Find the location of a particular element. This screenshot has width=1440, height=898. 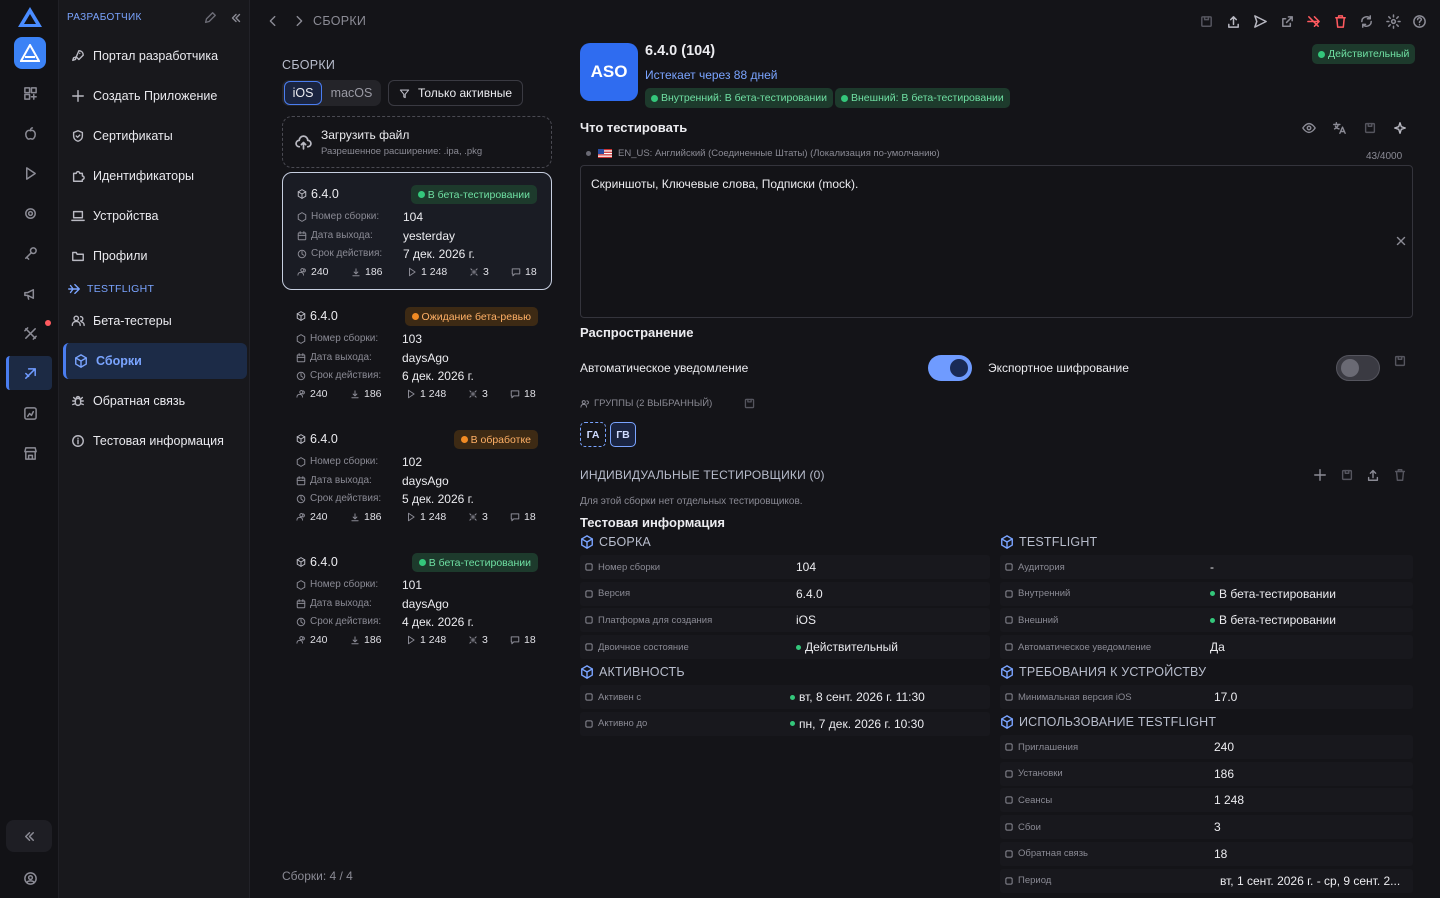

account-icon is located at coordinates (30, 878).